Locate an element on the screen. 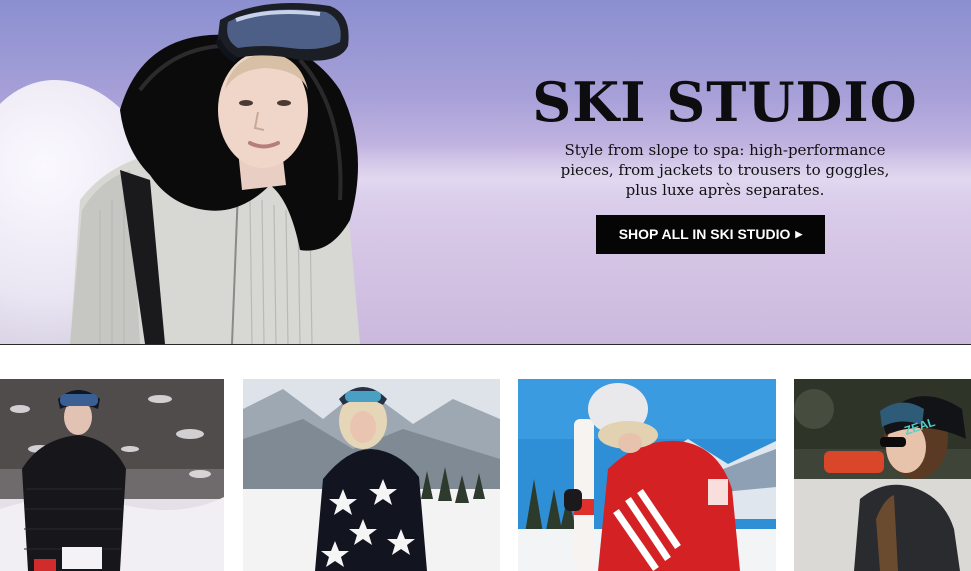 The width and height of the screenshot is (971, 571). shop-all-button: SHOP ALL IN SKI STUDIO ▶ is located at coordinates (710, 234).